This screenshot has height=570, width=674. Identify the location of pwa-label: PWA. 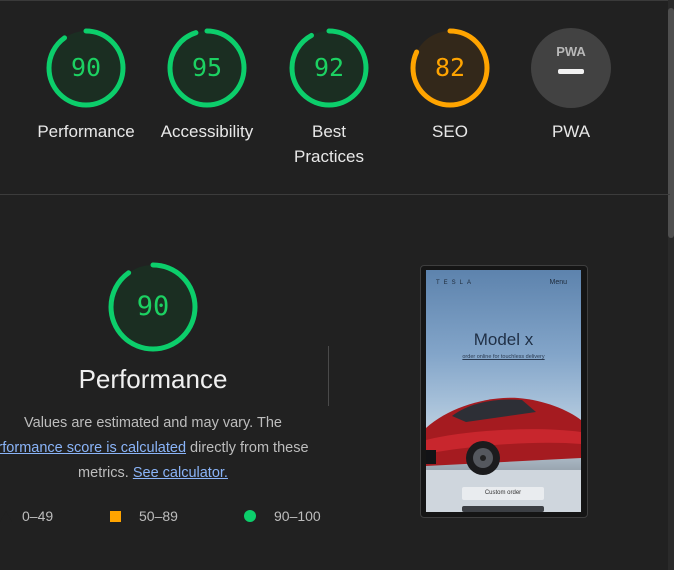
(571, 131).